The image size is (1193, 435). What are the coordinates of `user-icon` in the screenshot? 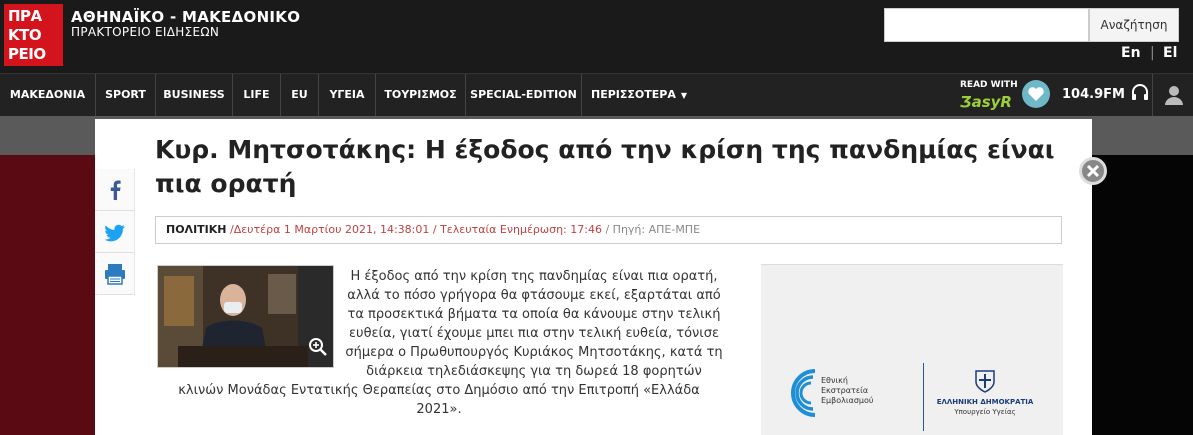 It's located at (1174, 95).